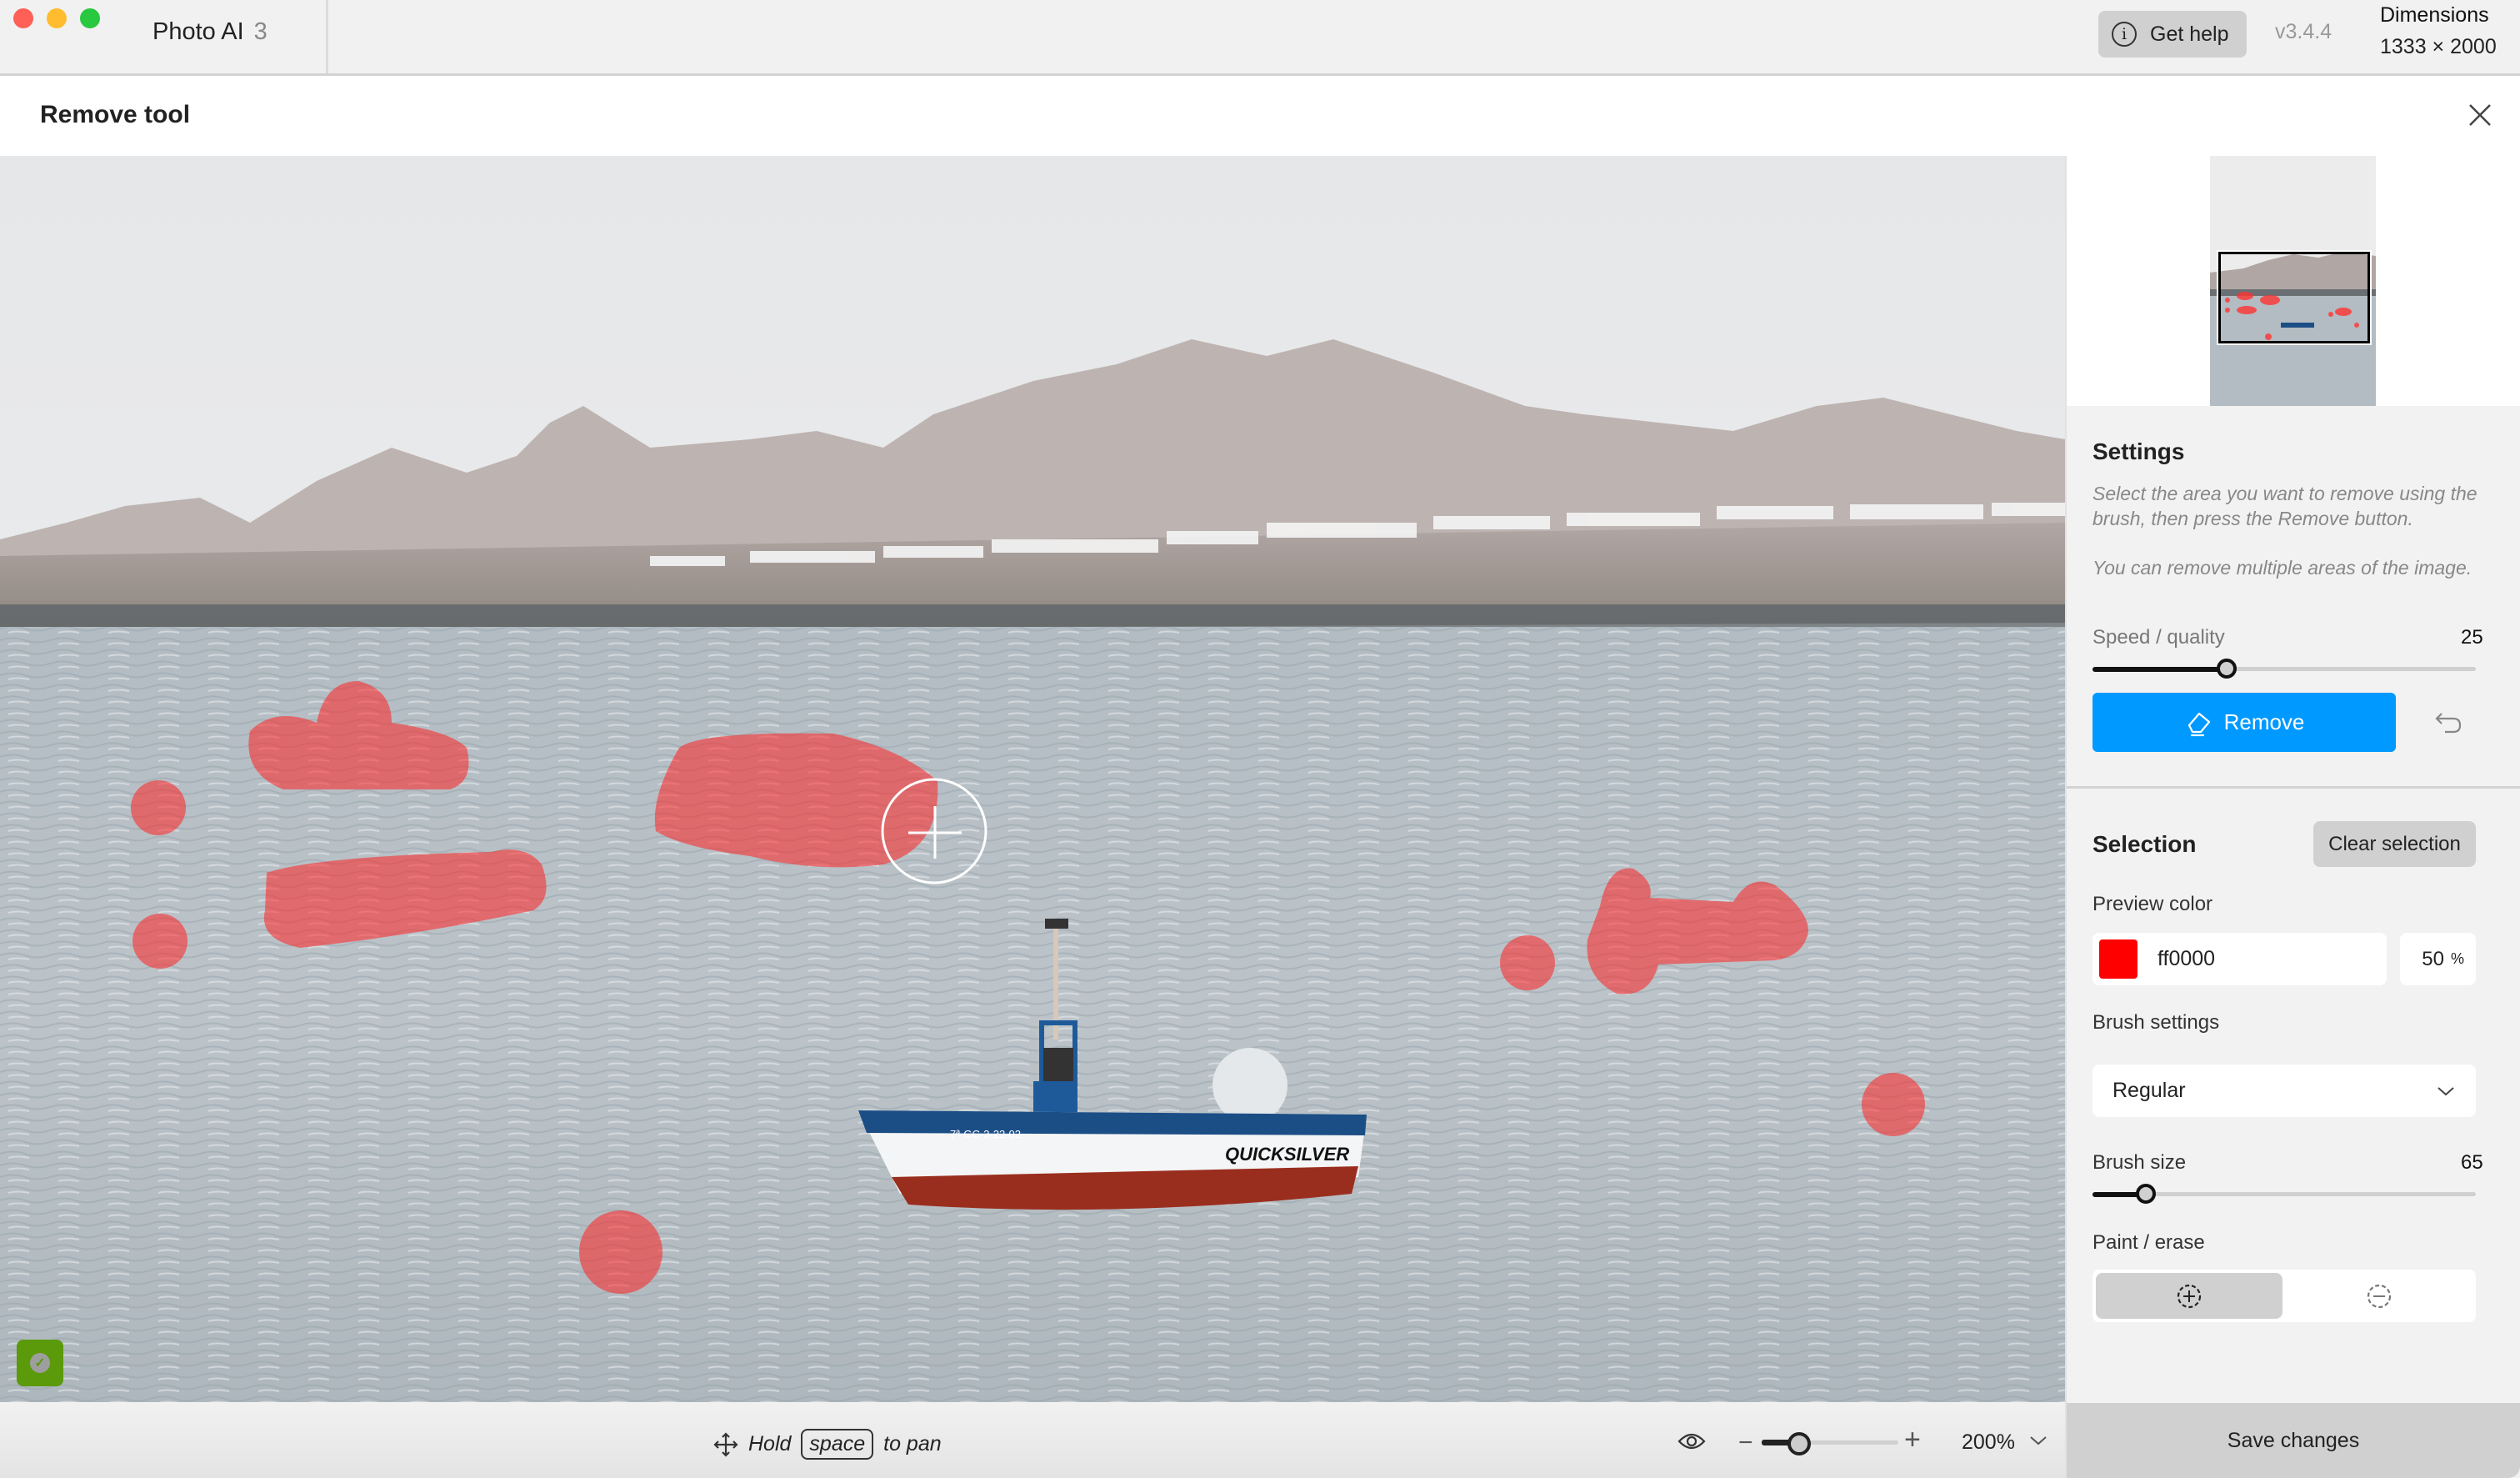 The width and height of the screenshot is (2520, 1478). I want to click on zoom-level: 200%, so click(1988, 1442).